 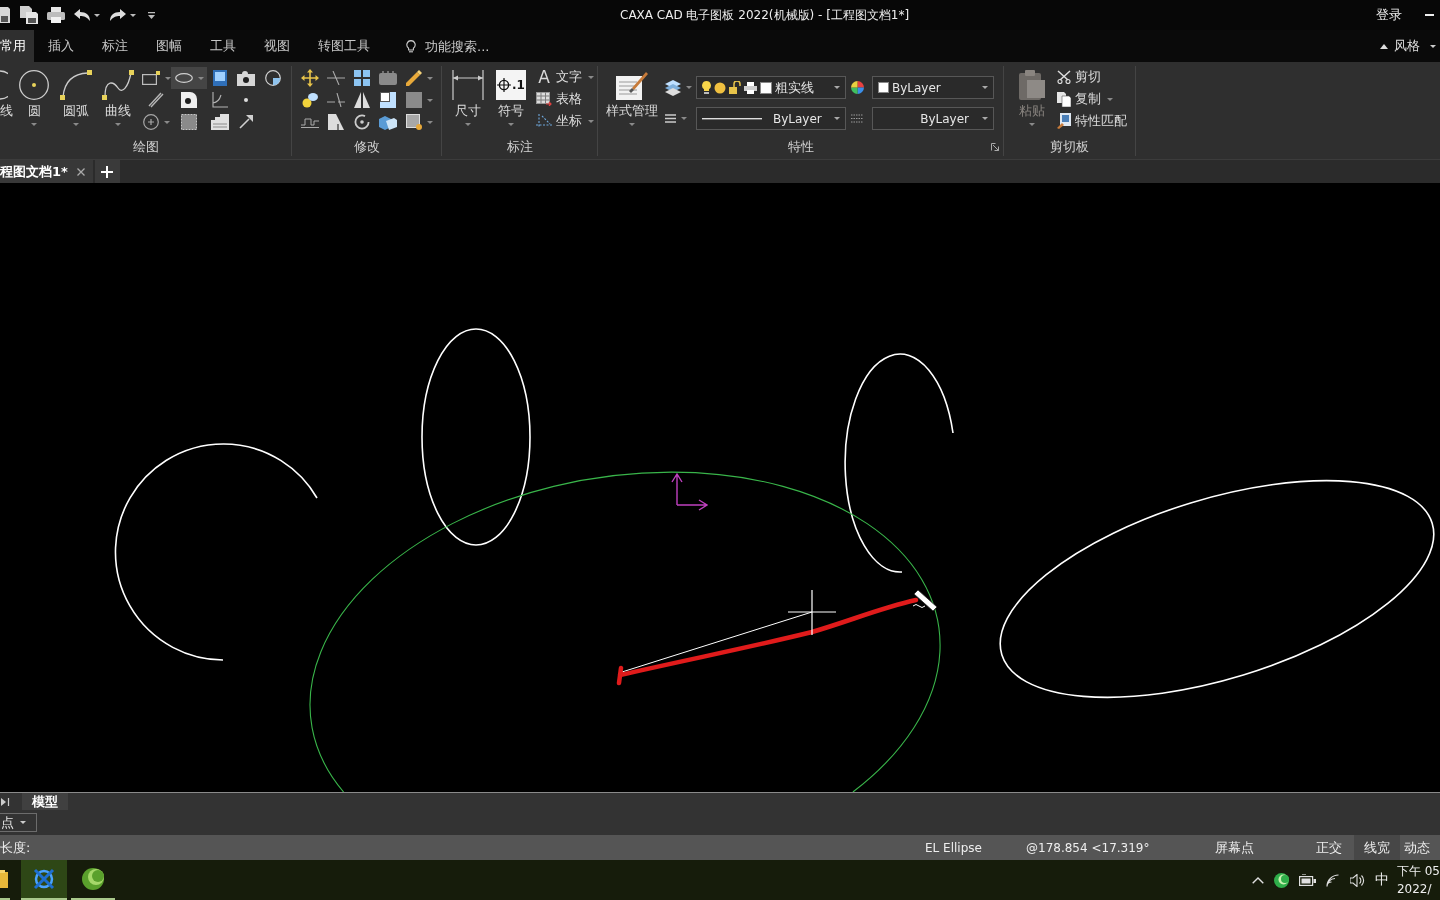 What do you see at coordinates (150, 122) in the screenshot?
I see `centered-circle-icon` at bounding box center [150, 122].